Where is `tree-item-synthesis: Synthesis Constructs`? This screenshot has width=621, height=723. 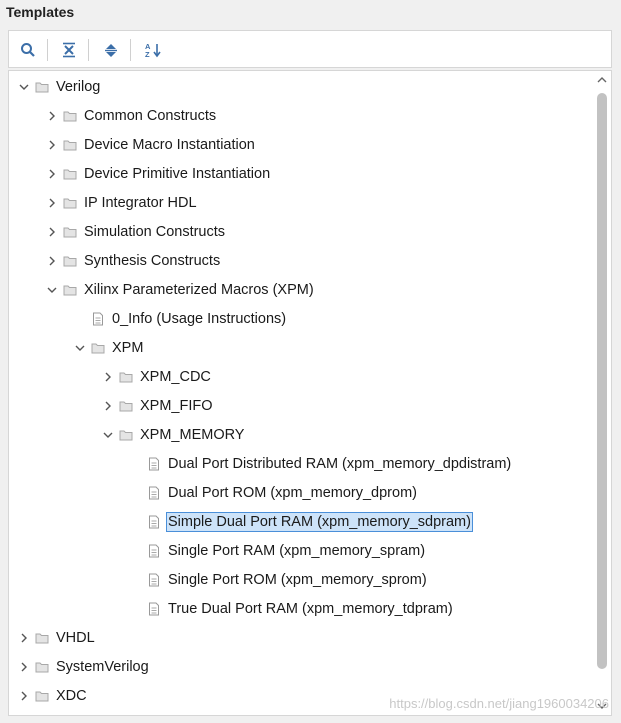 tree-item-synthesis: Synthesis Constructs is located at coordinates (304, 261).